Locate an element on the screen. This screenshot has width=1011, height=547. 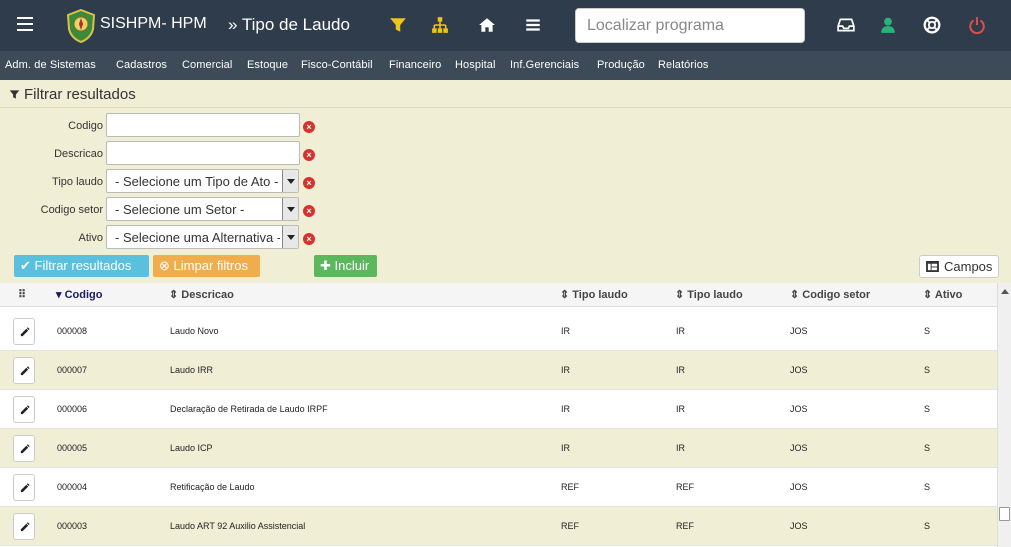
table-row: 000005 Laudo ICP IR IR JOS S is located at coordinates (498, 448).